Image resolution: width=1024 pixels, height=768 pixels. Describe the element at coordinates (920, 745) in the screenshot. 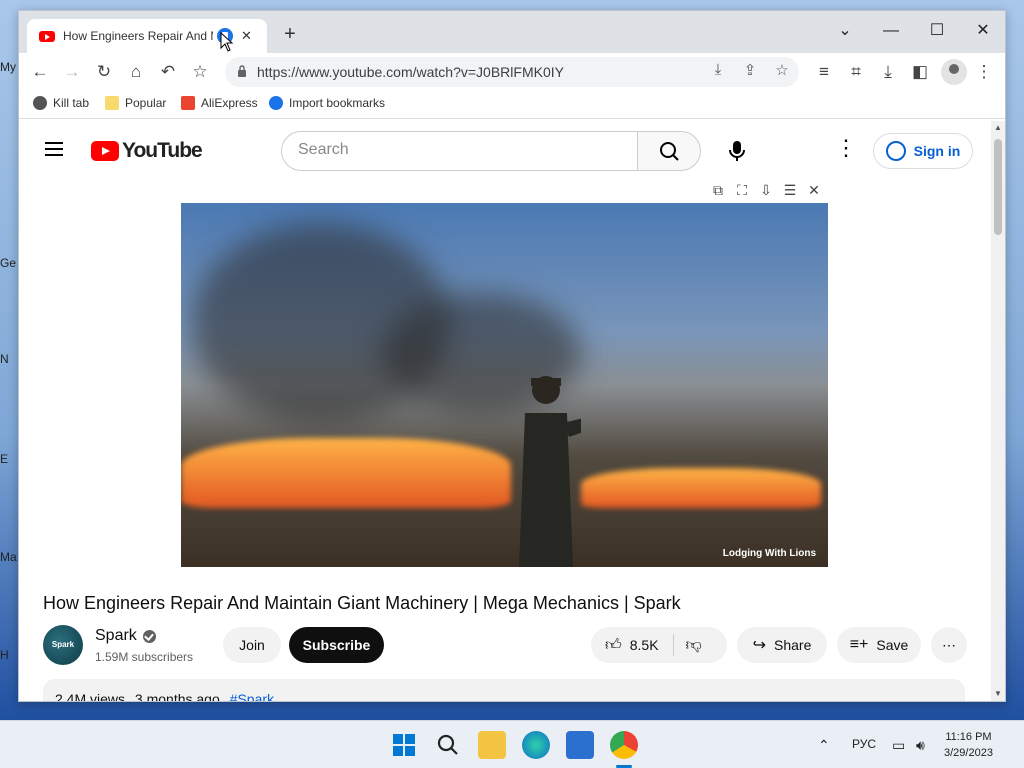

I see `volume-icon: 🔊︎` at that location.